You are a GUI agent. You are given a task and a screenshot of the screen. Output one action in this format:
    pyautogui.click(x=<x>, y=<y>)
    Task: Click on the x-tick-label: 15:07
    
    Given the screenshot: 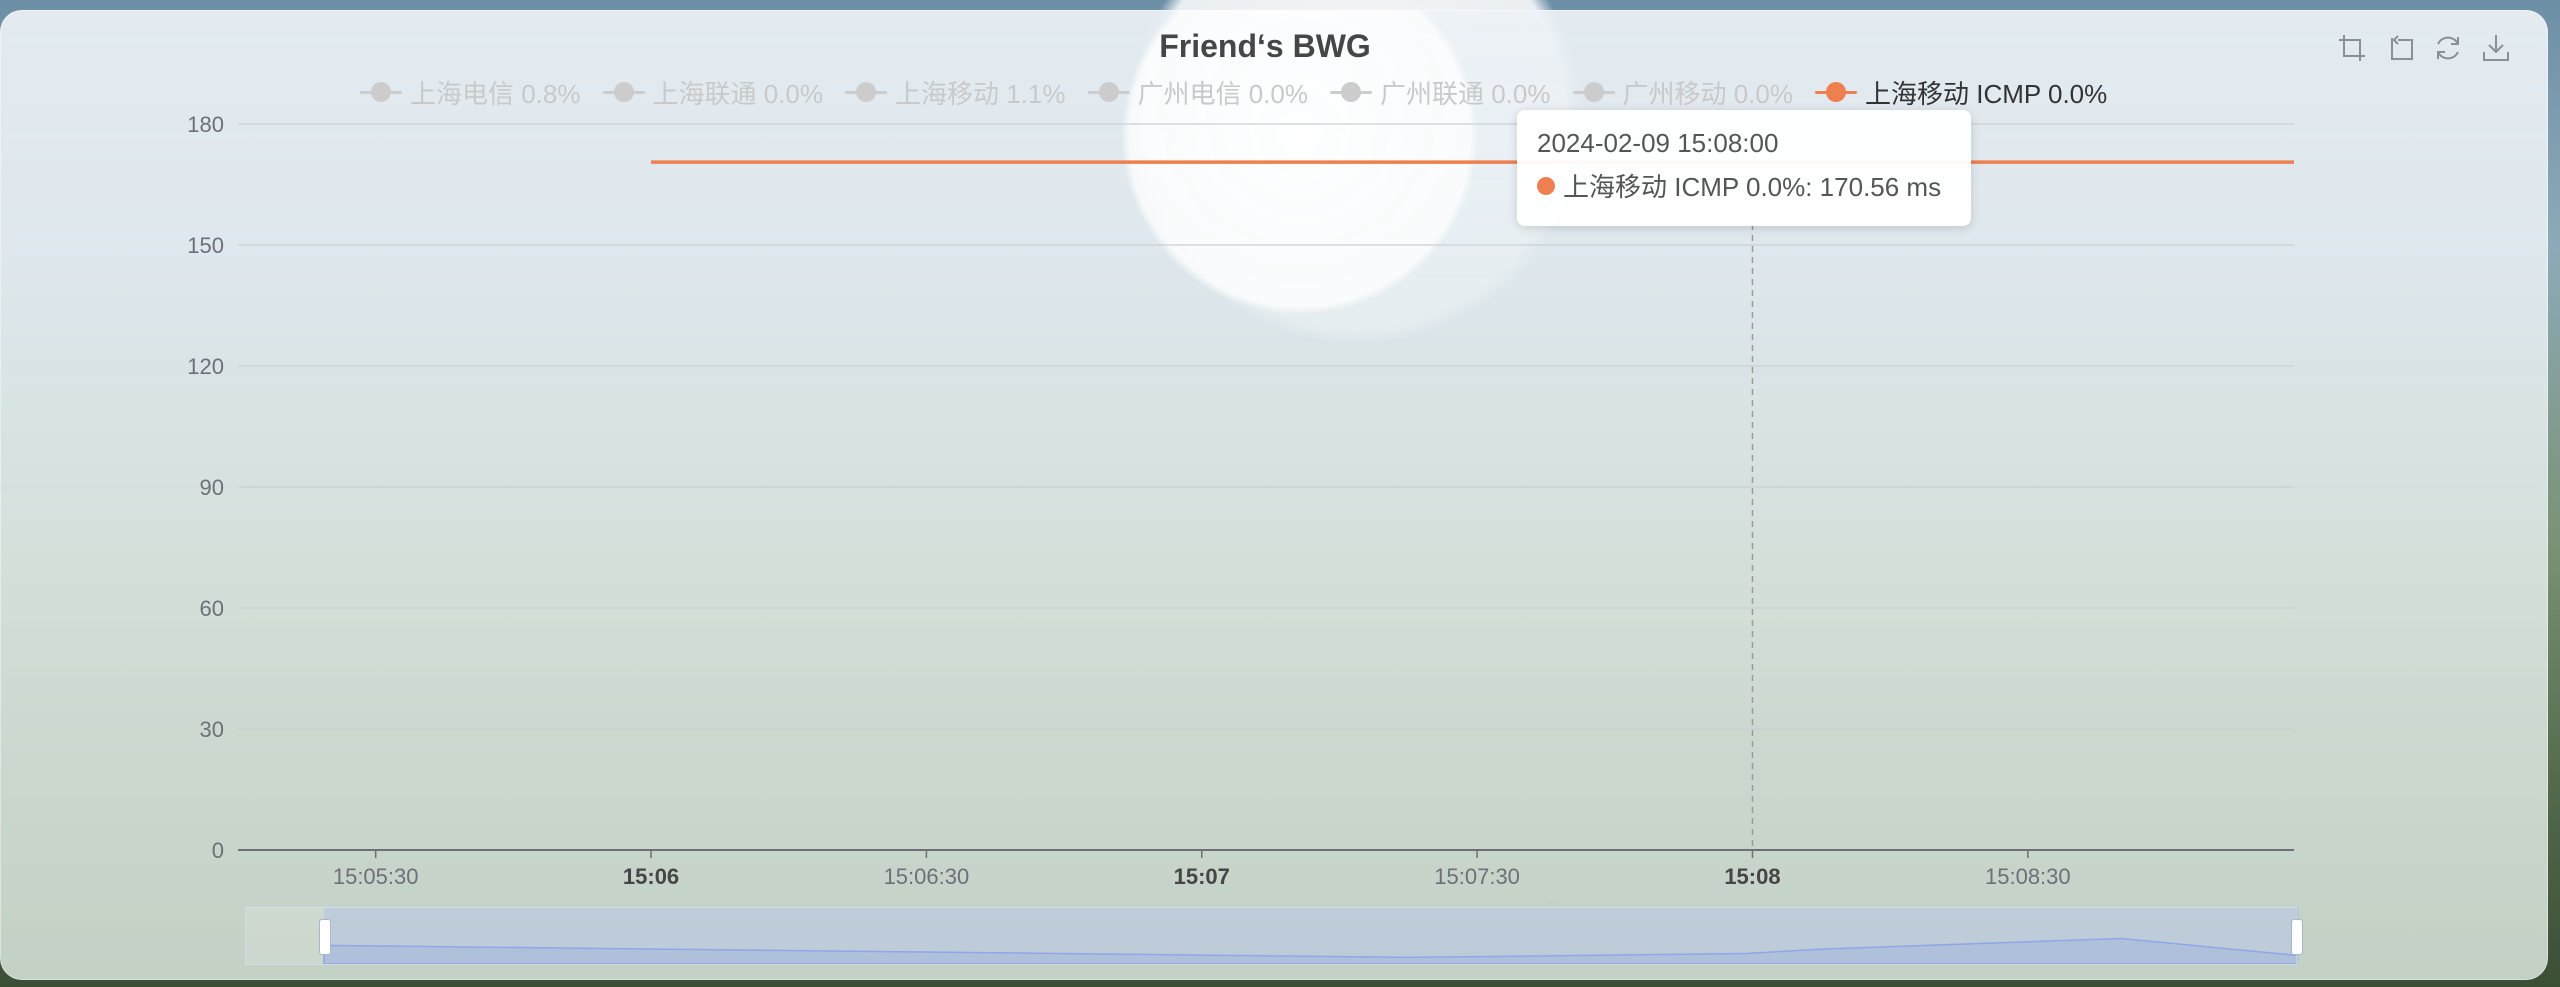 What is the action you would take?
    pyautogui.click(x=1202, y=876)
    